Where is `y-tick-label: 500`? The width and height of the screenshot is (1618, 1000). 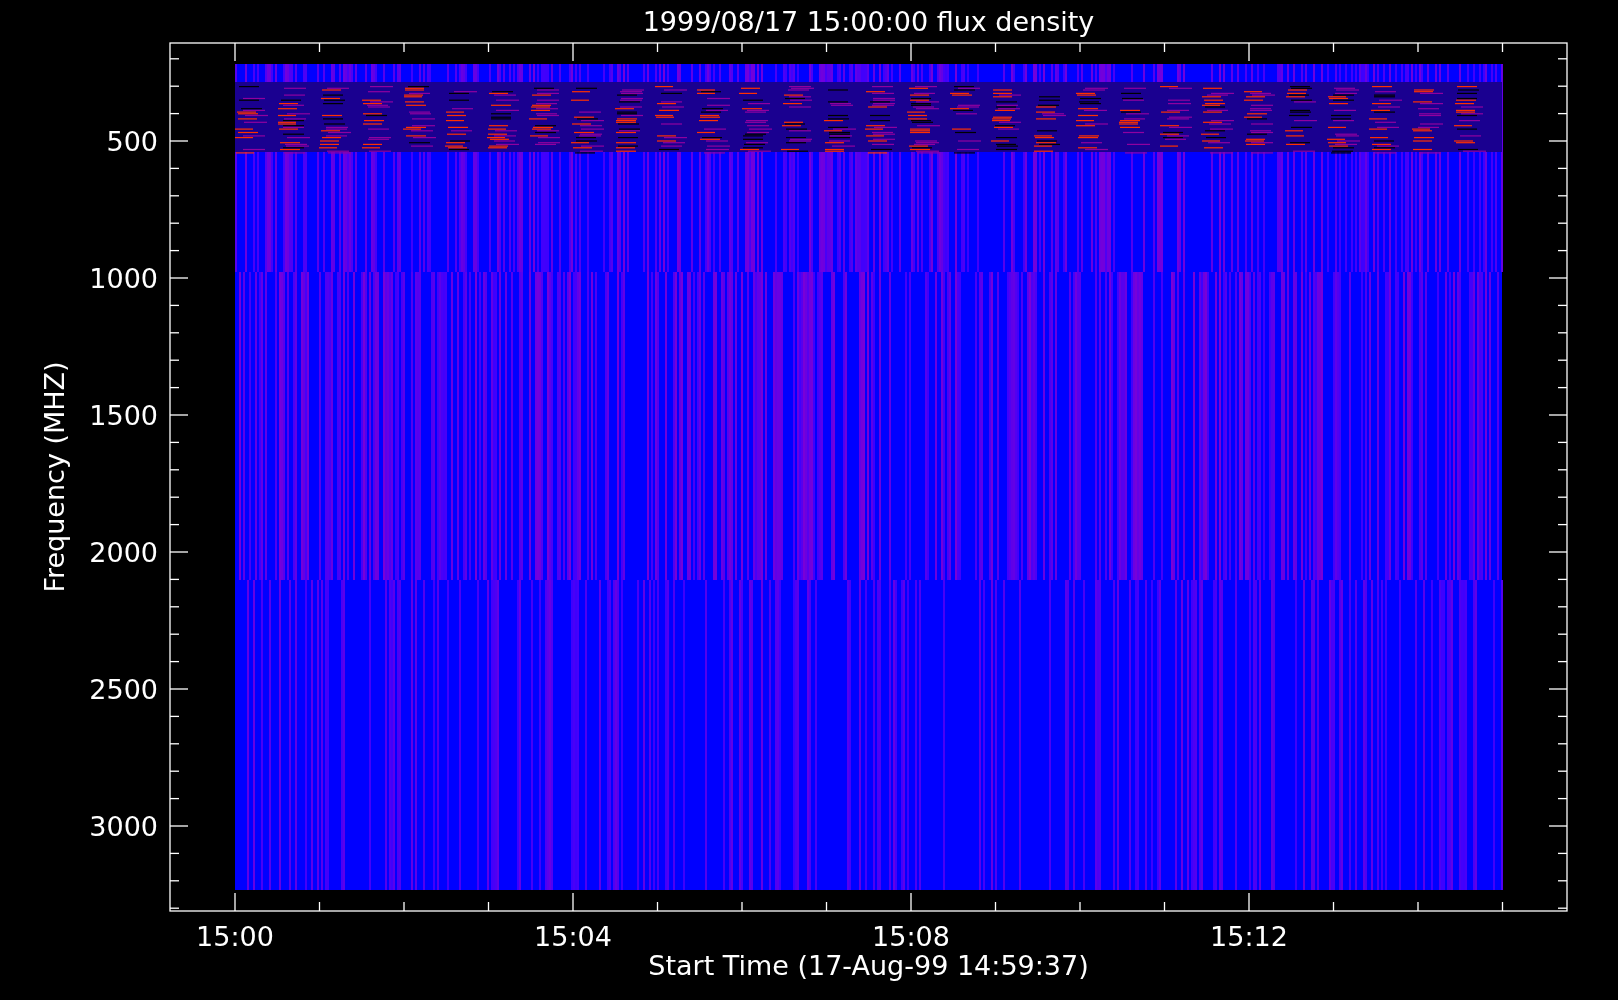 y-tick-label: 500 is located at coordinates (132, 141).